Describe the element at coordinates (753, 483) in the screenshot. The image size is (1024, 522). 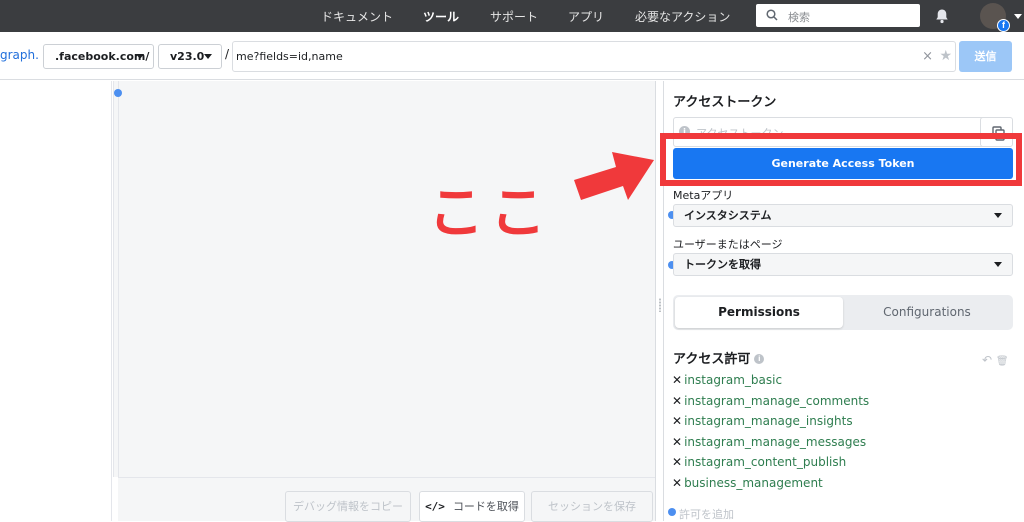
I see `permission-name: business_management` at that location.